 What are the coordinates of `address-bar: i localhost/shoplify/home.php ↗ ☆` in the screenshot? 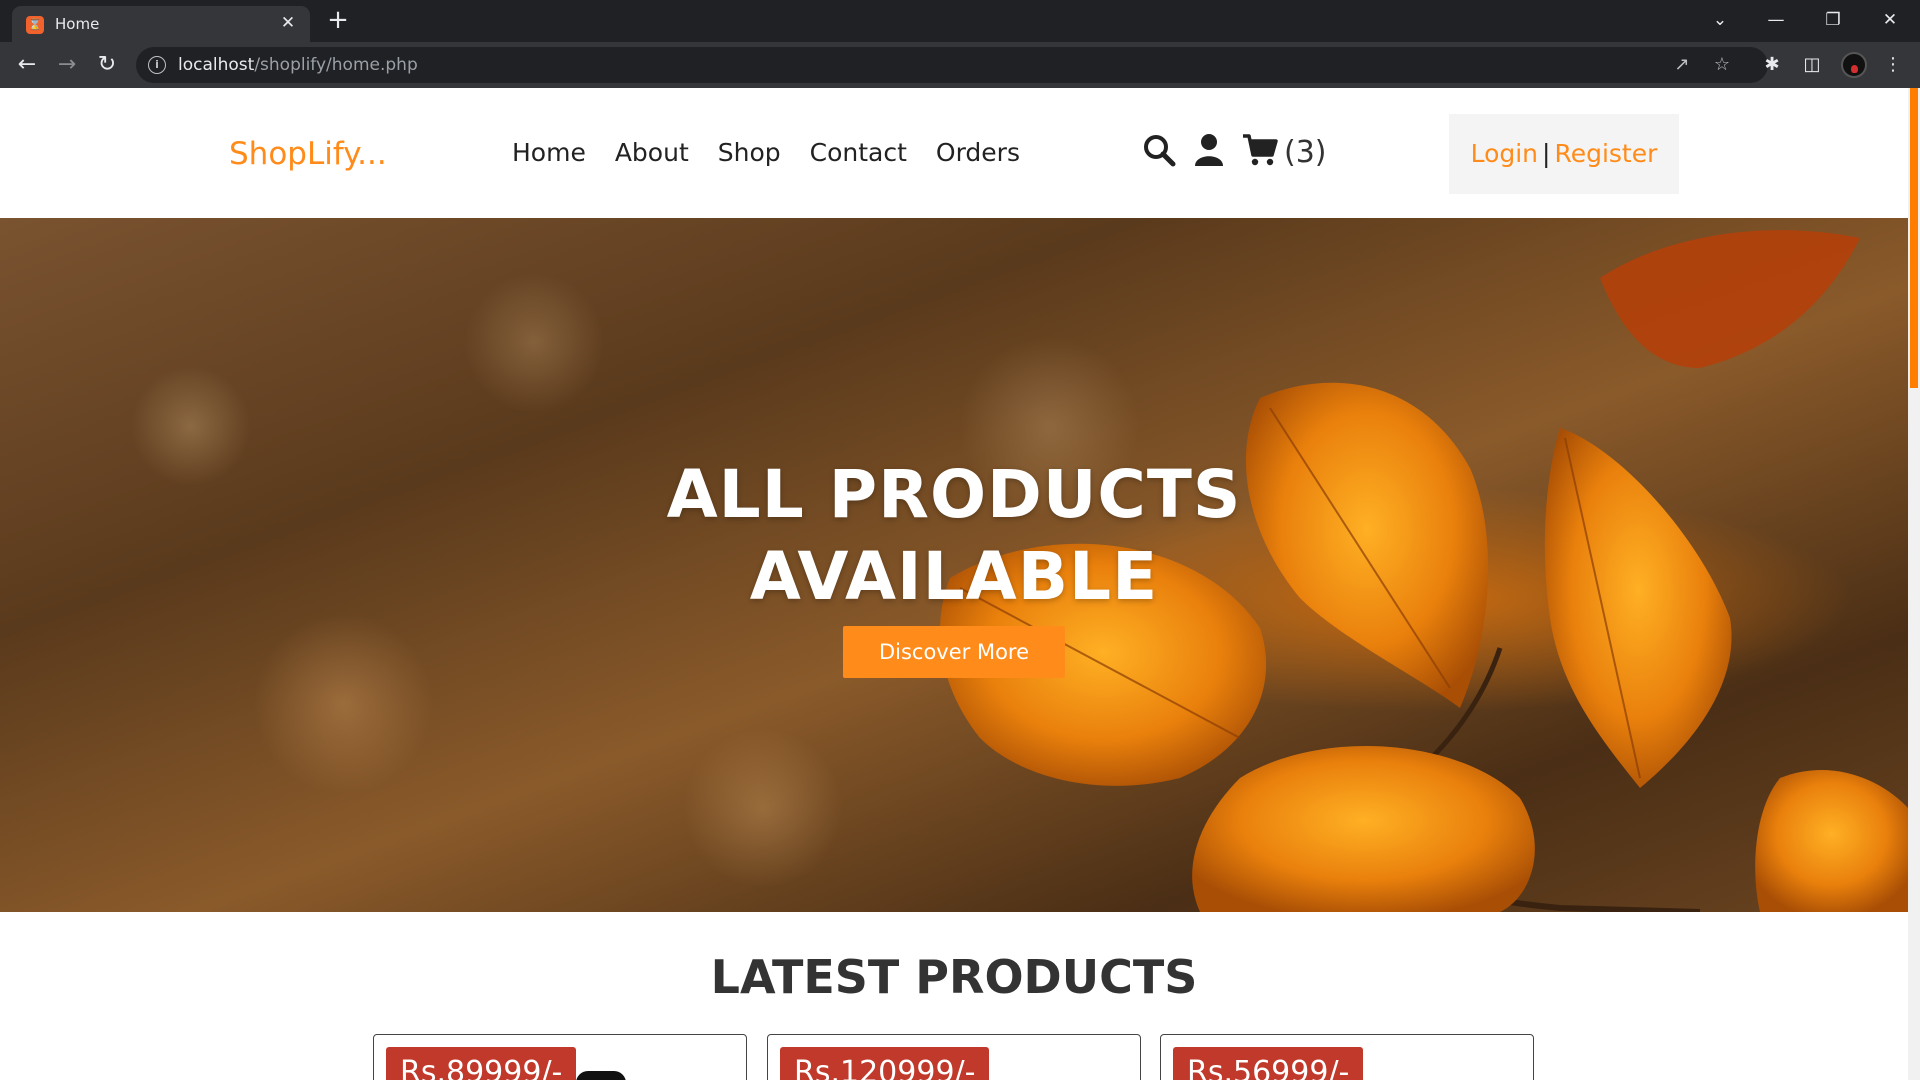 It's located at (952, 65).